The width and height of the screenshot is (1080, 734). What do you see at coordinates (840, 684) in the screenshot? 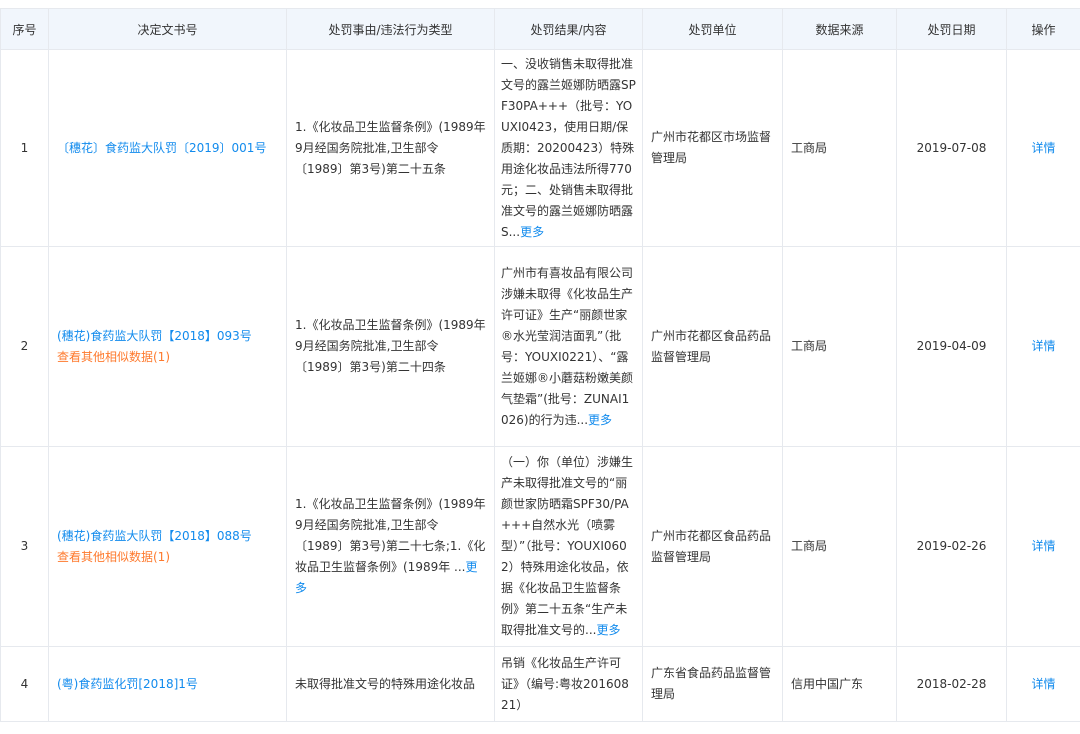
I see `source-cell: 信用中国广东` at bounding box center [840, 684].